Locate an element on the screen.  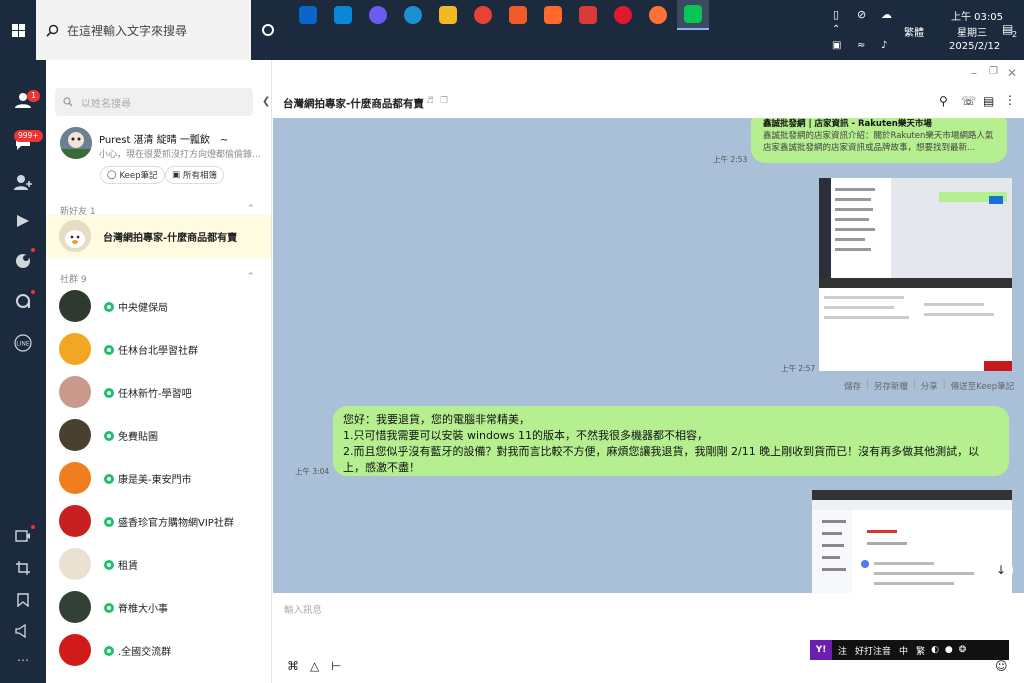
message-input: 輸入訊息 is located at coordinates (644, 622).